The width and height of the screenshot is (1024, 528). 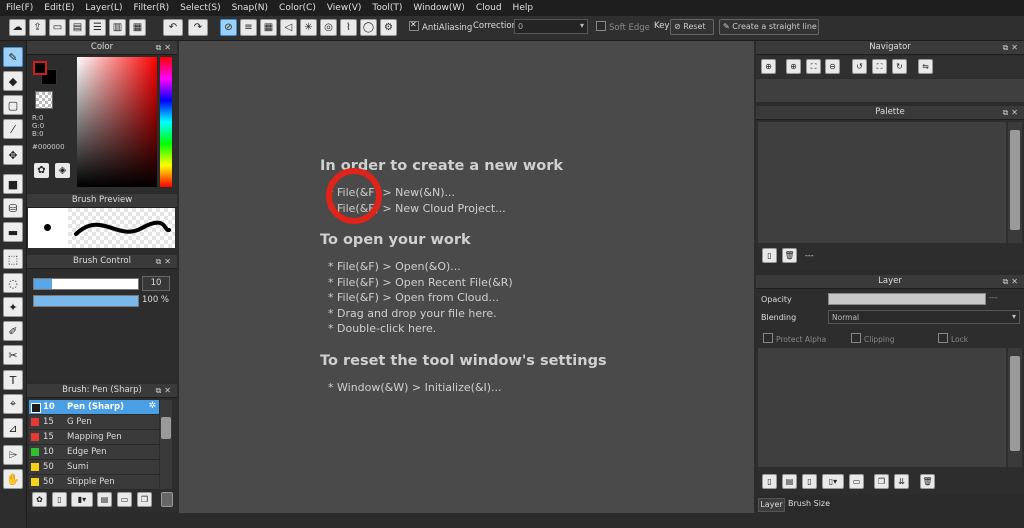 I want to click on open-work-line-5: * Double-click here., so click(x=382, y=328).